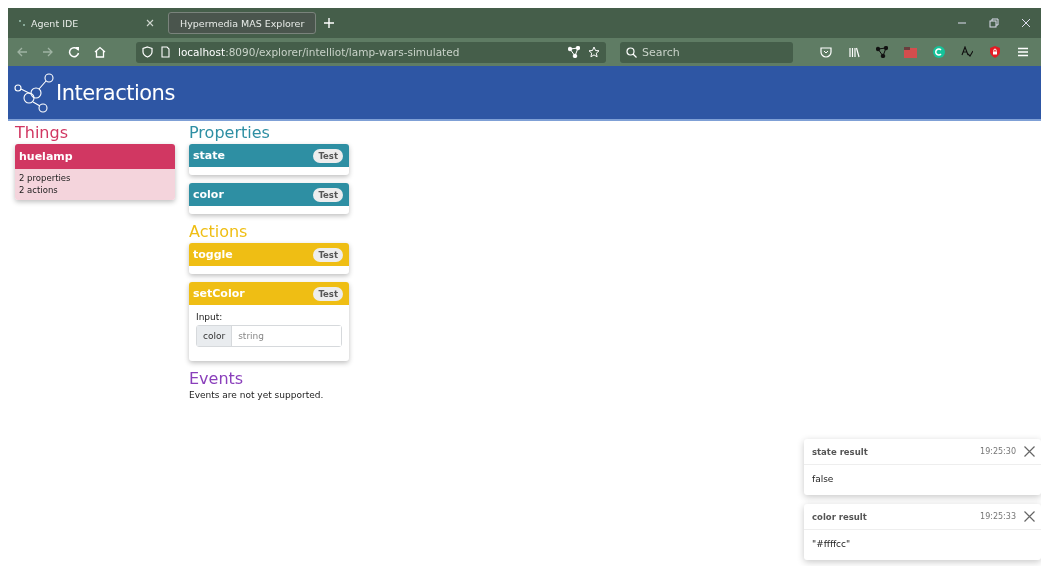  What do you see at coordinates (269, 336) in the screenshot?
I see `input-field: color string` at bounding box center [269, 336].